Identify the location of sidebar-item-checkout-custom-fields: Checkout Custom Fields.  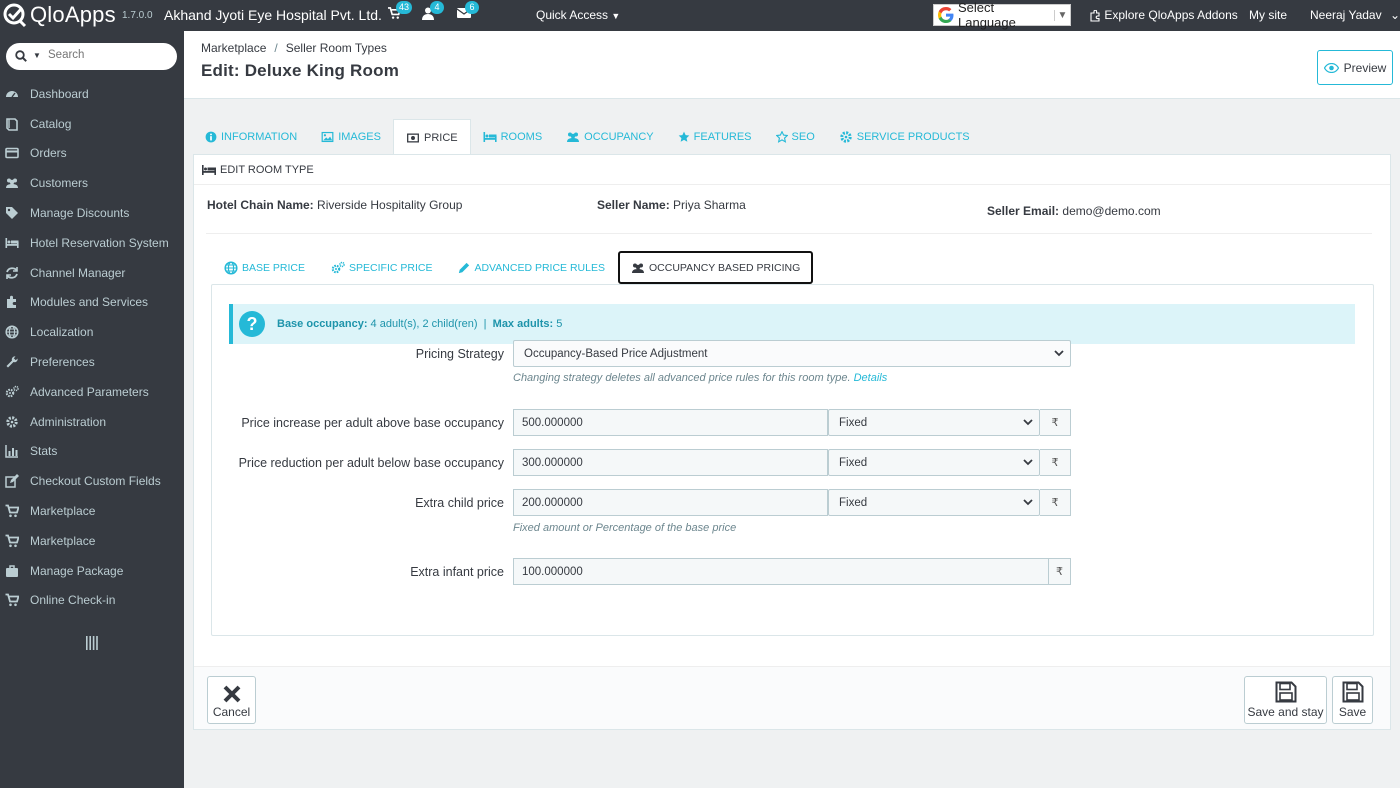
(92, 481).